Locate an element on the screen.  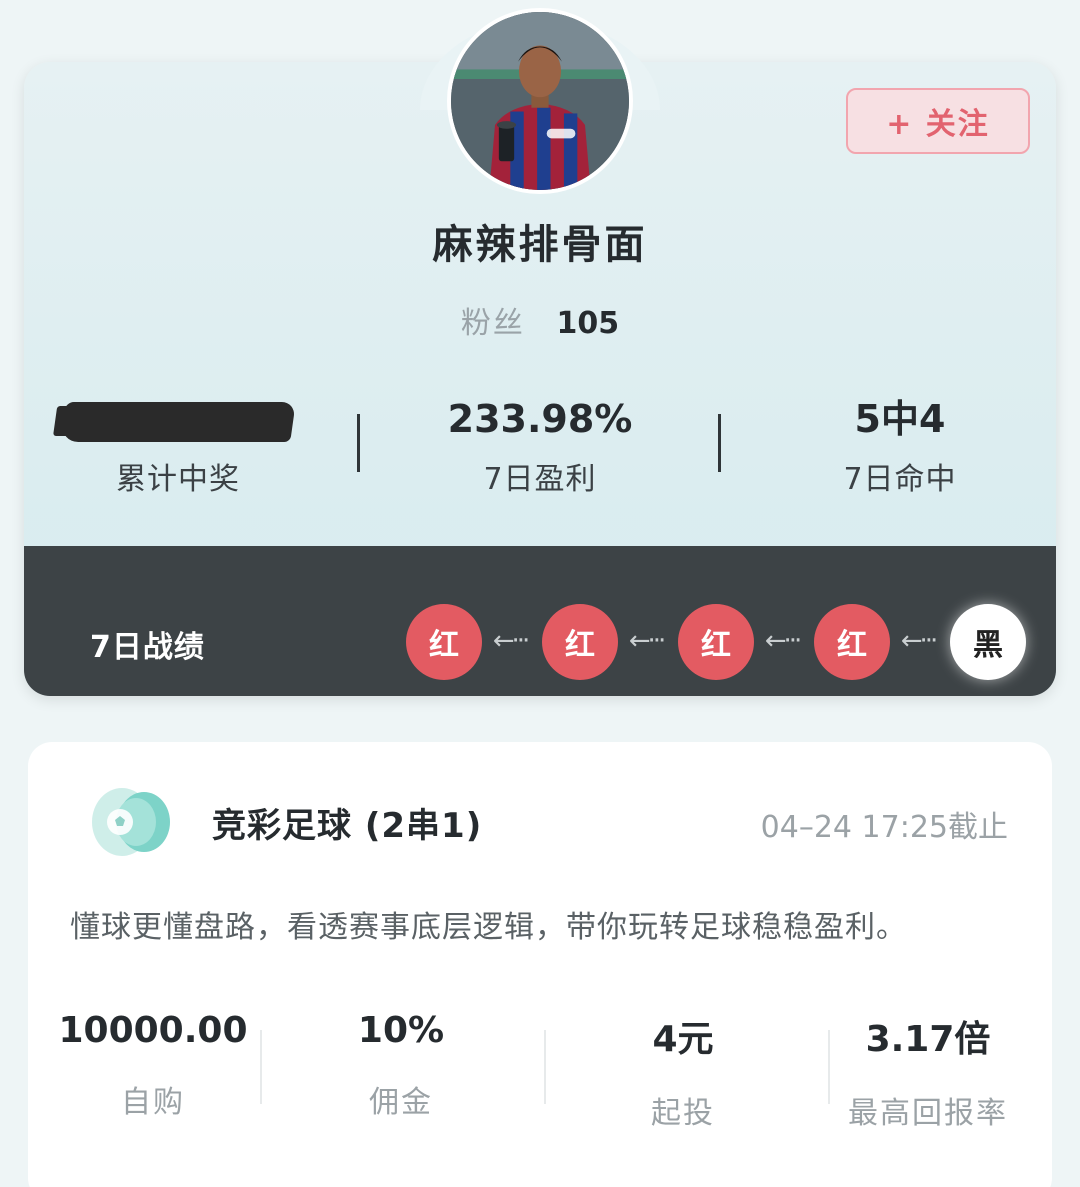
stat-total-winnings-value is located at coordinates (178, 422).